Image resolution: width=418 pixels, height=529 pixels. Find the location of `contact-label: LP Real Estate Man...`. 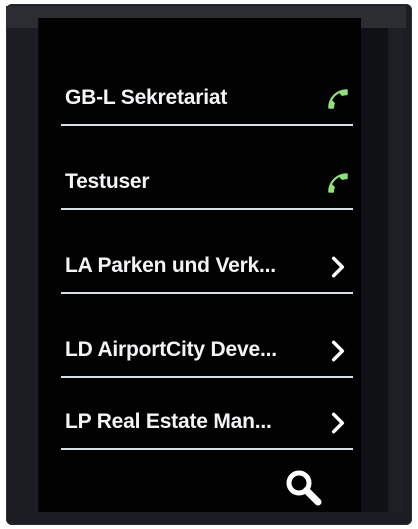

contact-label: LP Real Estate Man... is located at coordinates (168, 421).